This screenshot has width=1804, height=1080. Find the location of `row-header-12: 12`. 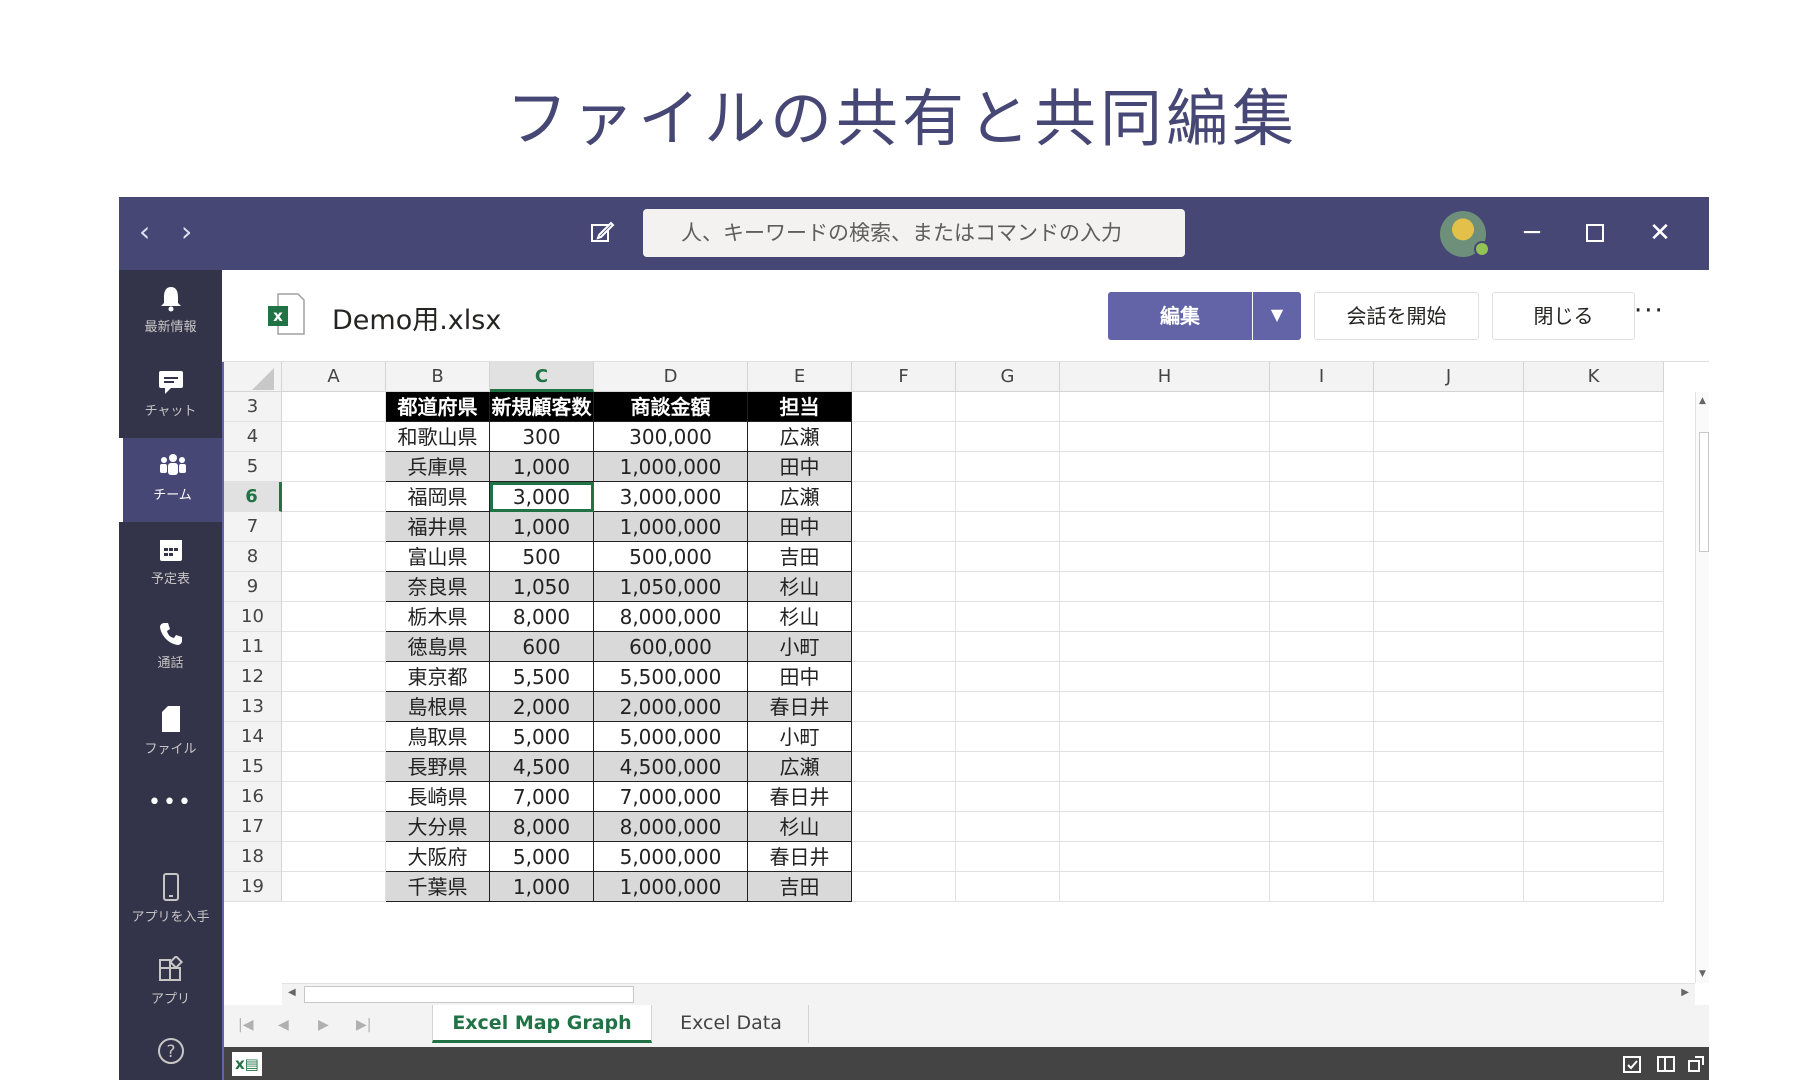

row-header-12: 12 is located at coordinates (253, 677).